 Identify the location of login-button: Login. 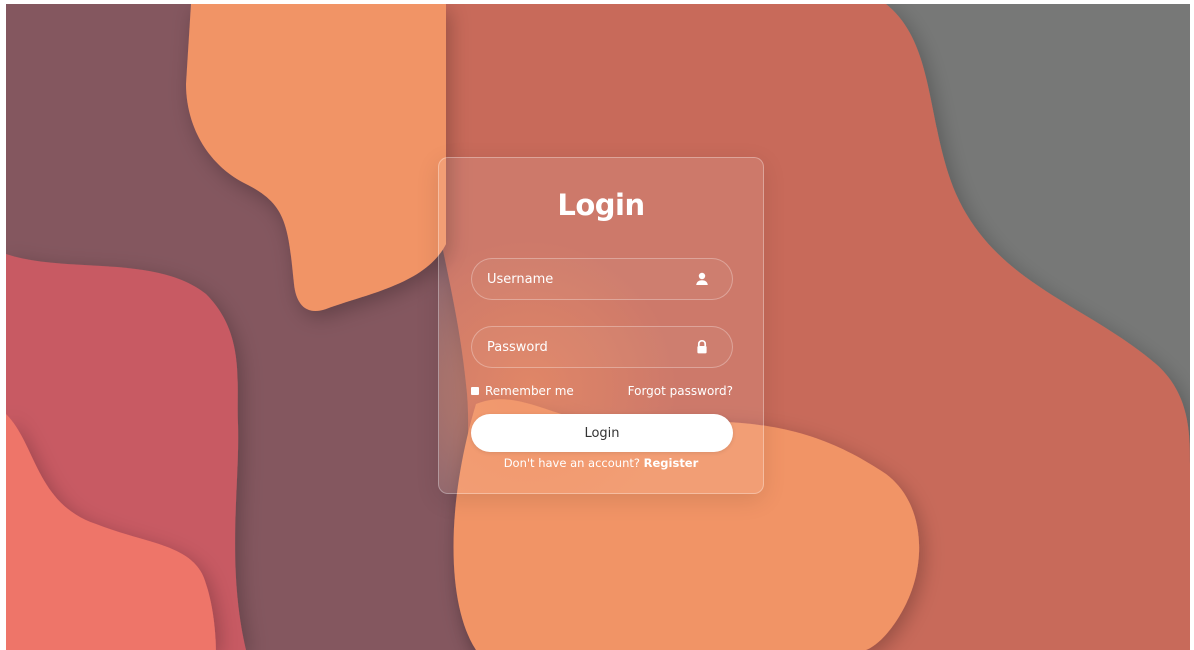
(602, 433).